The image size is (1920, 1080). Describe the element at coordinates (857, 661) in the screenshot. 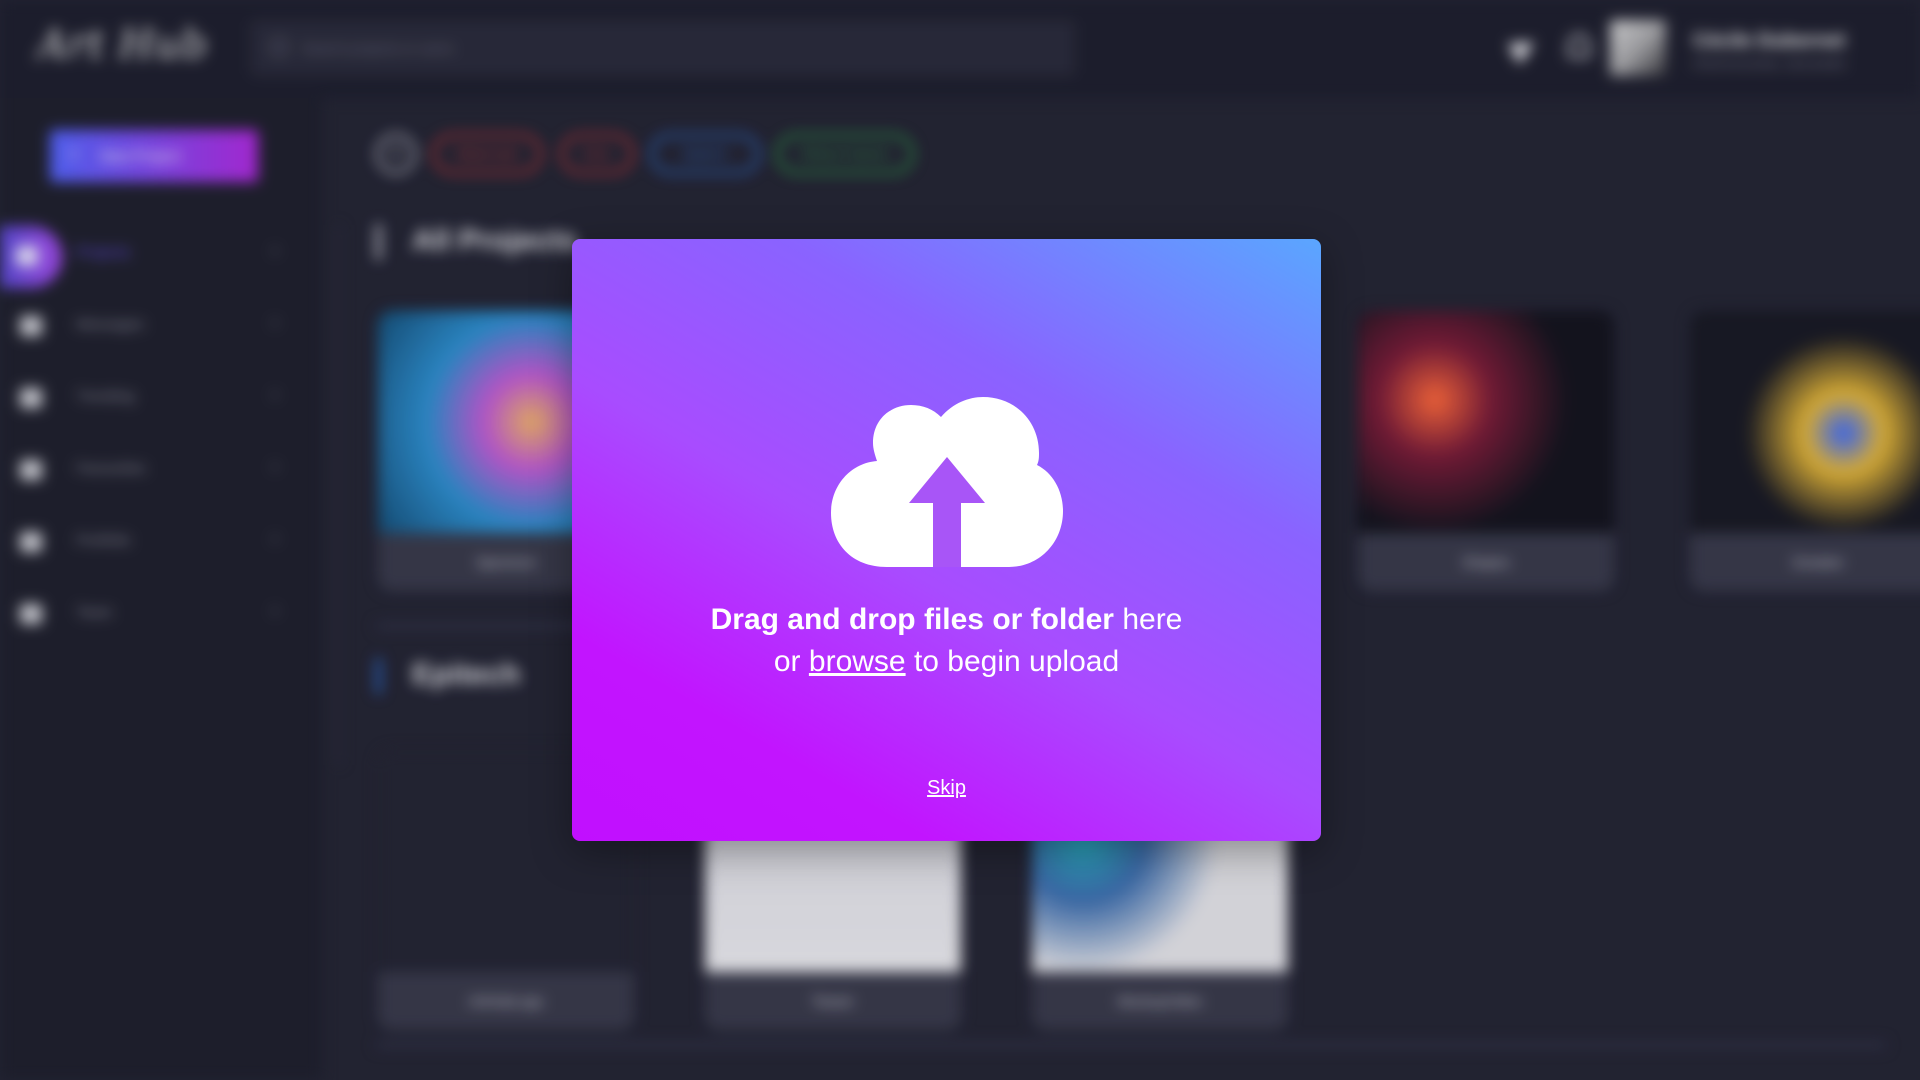

I see `browse-link: browse` at that location.